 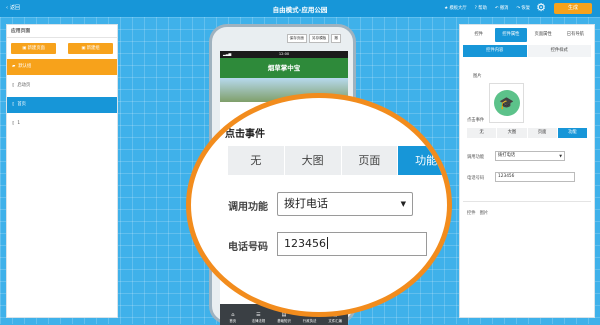 I want to click on new-group-button: ▣ 新建组, so click(x=90, y=48).